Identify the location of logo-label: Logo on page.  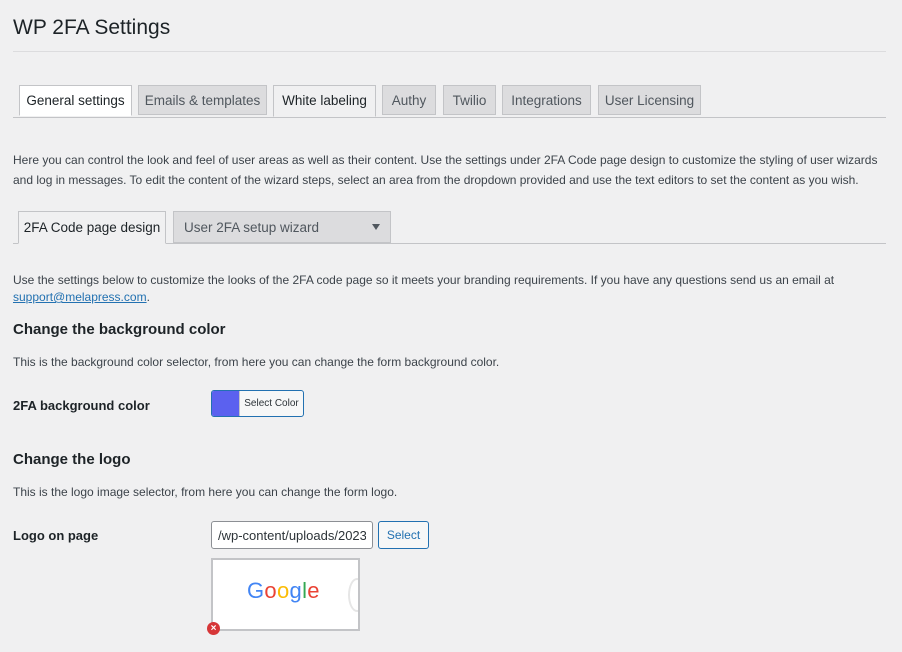
(56, 535).